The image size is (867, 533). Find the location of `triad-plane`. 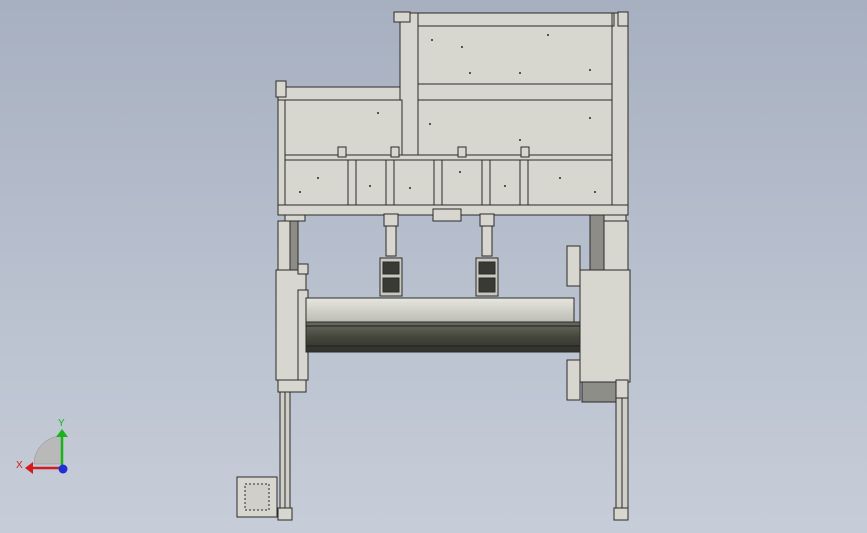

triad-plane is located at coordinates (48, 450).